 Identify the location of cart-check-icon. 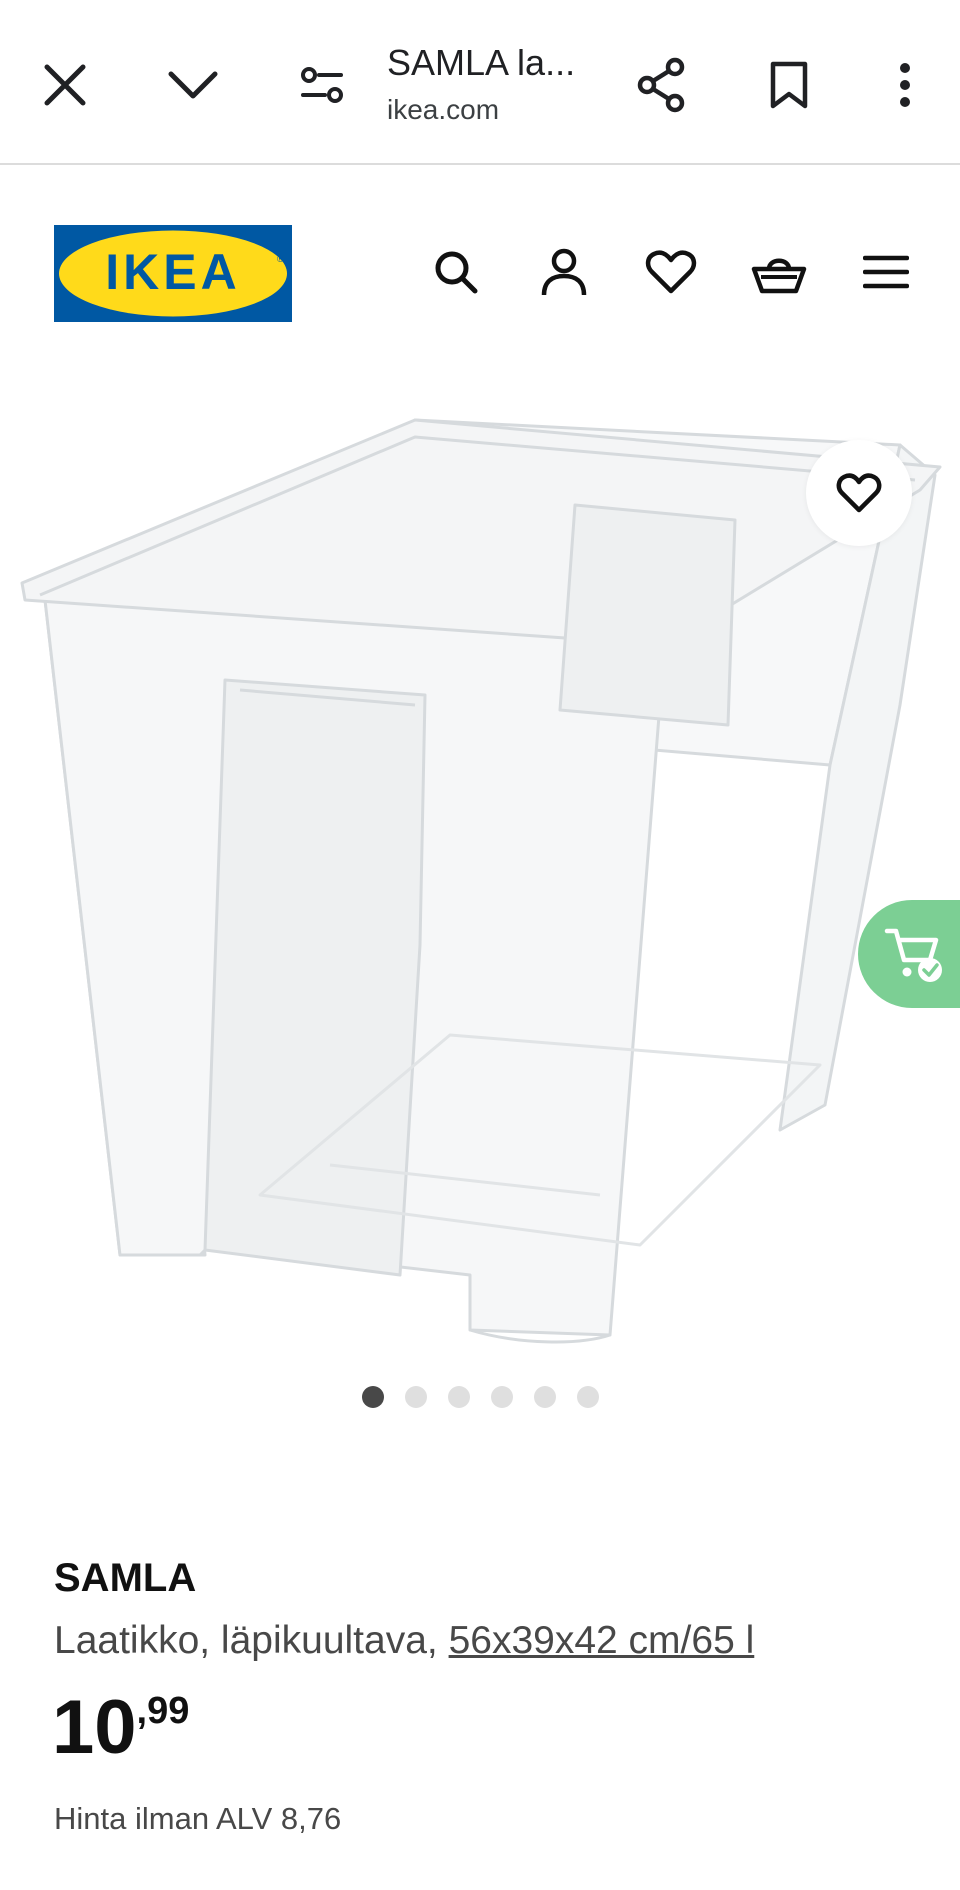
(913, 955).